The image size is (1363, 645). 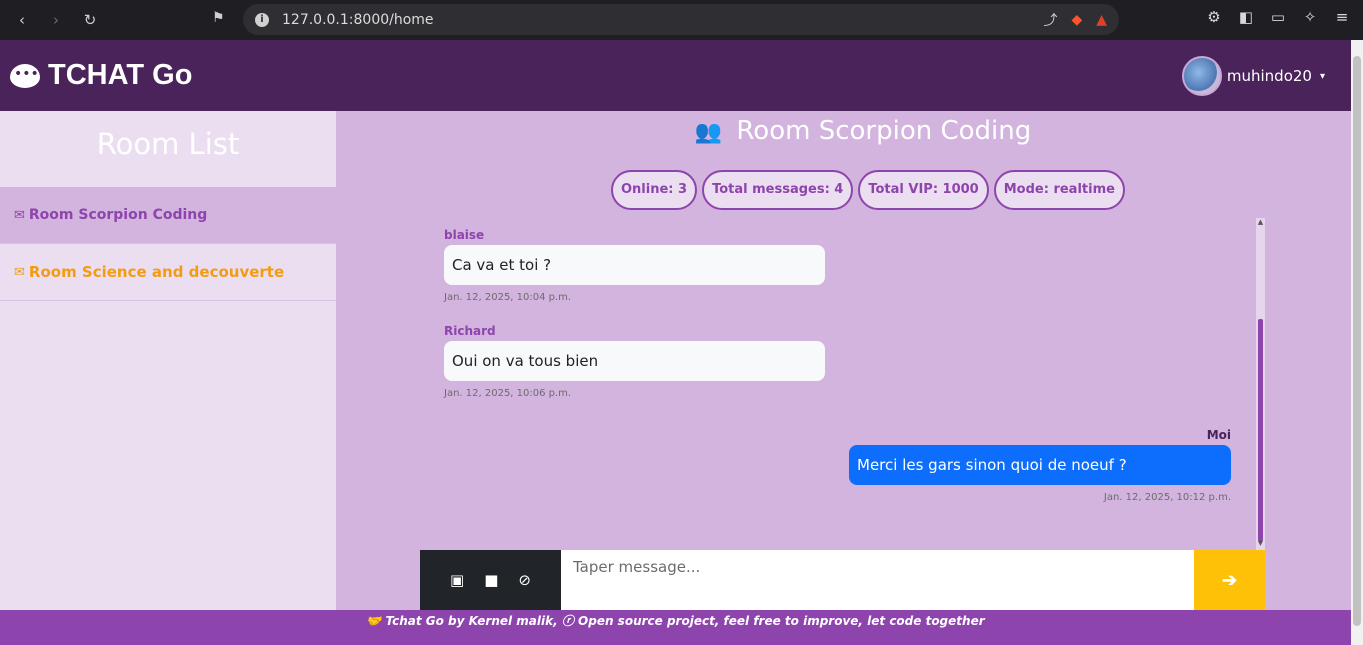 I want to click on message-composer: ▣ ■ ⊘ ➔, so click(x=842, y=580).